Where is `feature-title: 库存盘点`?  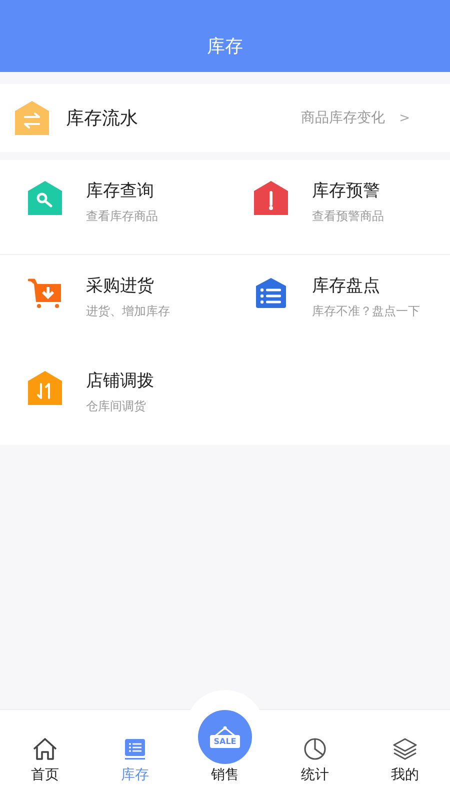
feature-title: 库存盘点 is located at coordinates (346, 286).